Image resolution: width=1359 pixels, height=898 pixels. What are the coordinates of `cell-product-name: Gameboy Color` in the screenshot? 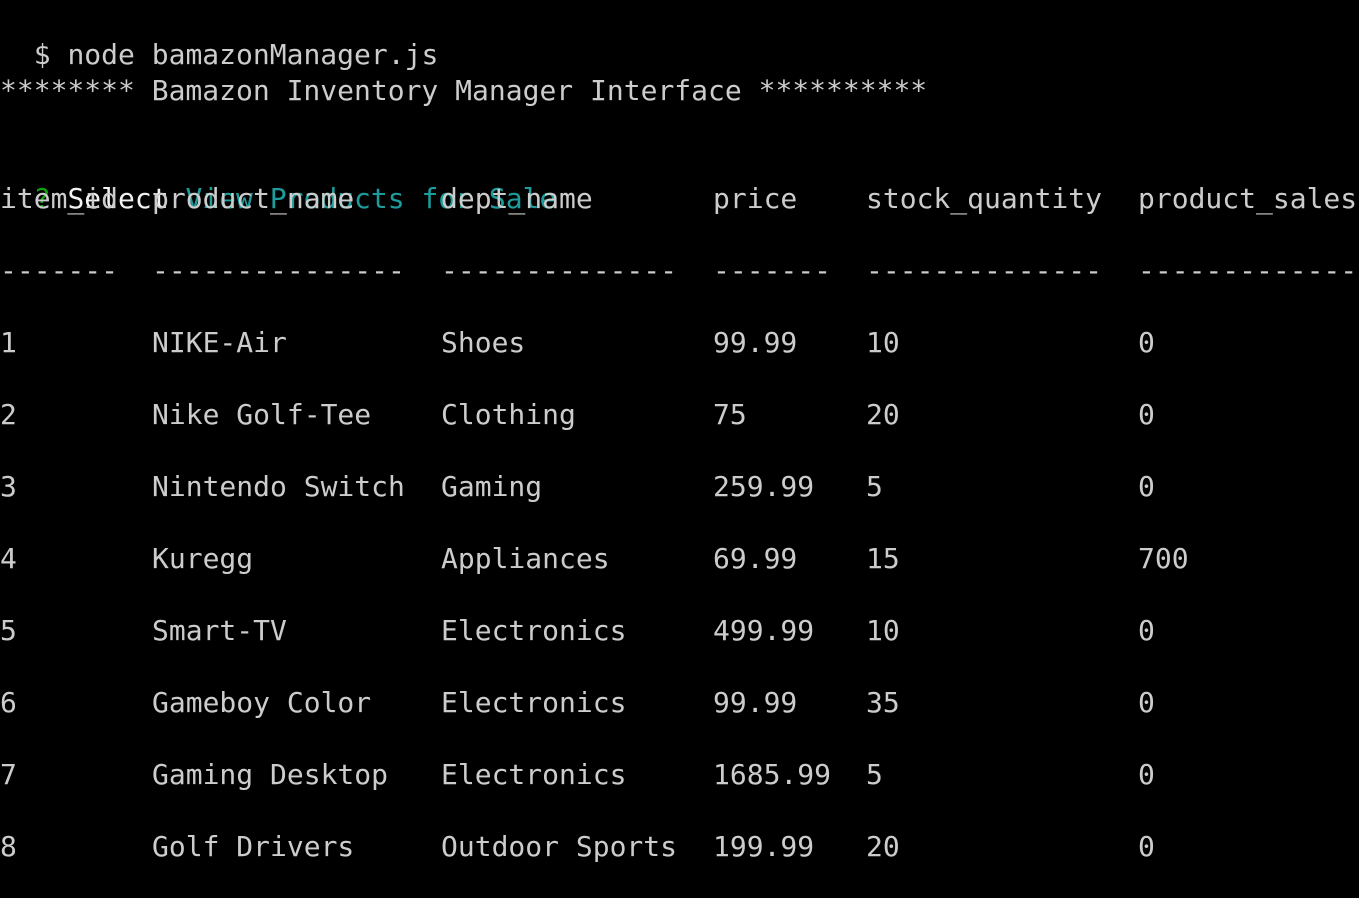 It's located at (262, 702).